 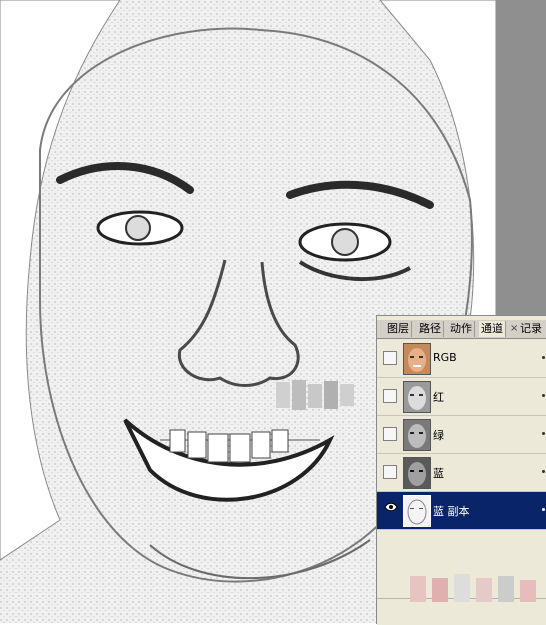 I want to click on channel-name: RGB, so click(x=445, y=357).